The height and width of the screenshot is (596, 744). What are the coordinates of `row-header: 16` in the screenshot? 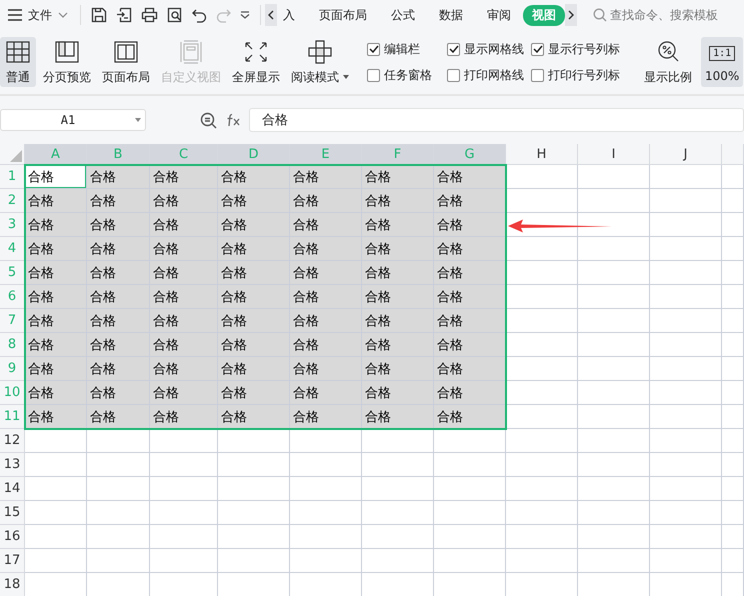 It's located at (12, 537).